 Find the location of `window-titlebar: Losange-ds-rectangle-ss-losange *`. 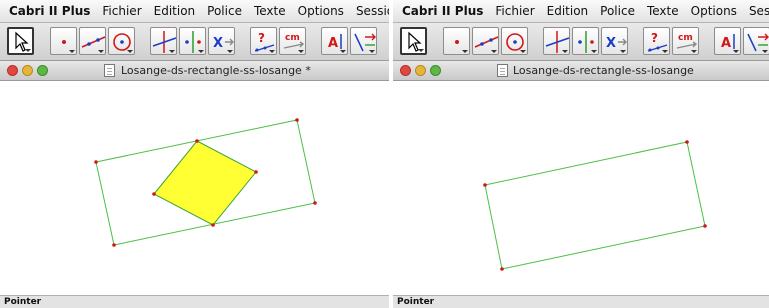

window-titlebar: Losange-ds-rectangle-ss-losange * is located at coordinates (194, 71).